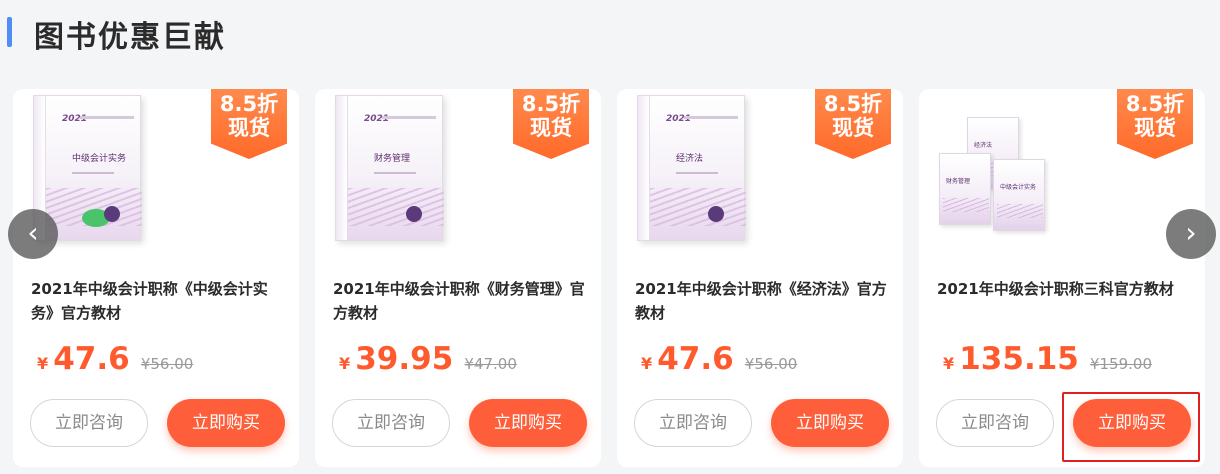 The width and height of the screenshot is (1220, 474). I want to click on selection-highlight-box, so click(1131, 427).